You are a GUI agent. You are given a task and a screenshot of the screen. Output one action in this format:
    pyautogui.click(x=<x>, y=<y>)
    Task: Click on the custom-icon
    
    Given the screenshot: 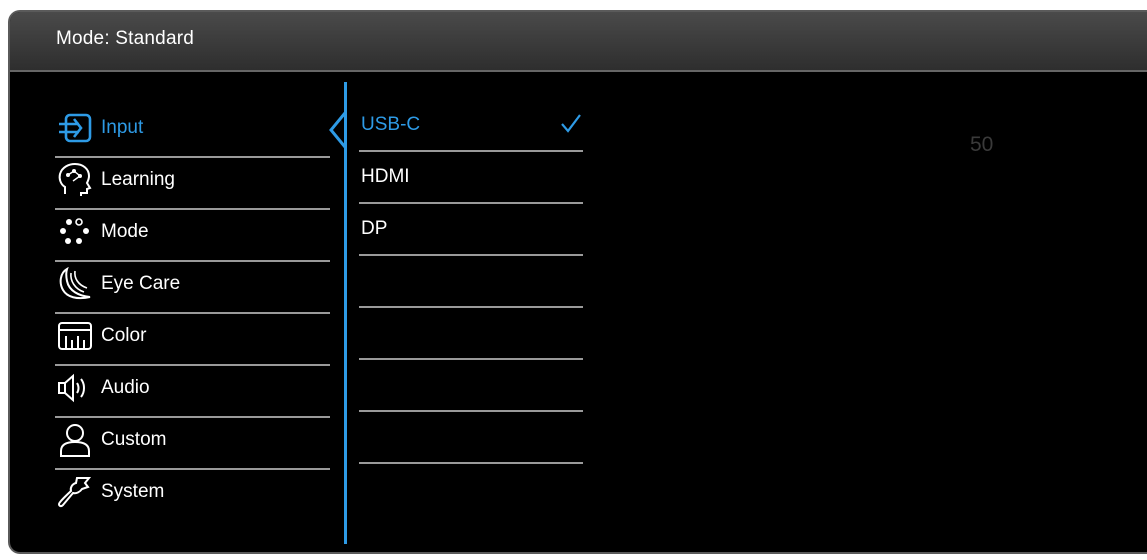 What is the action you would take?
    pyautogui.click(x=75, y=440)
    